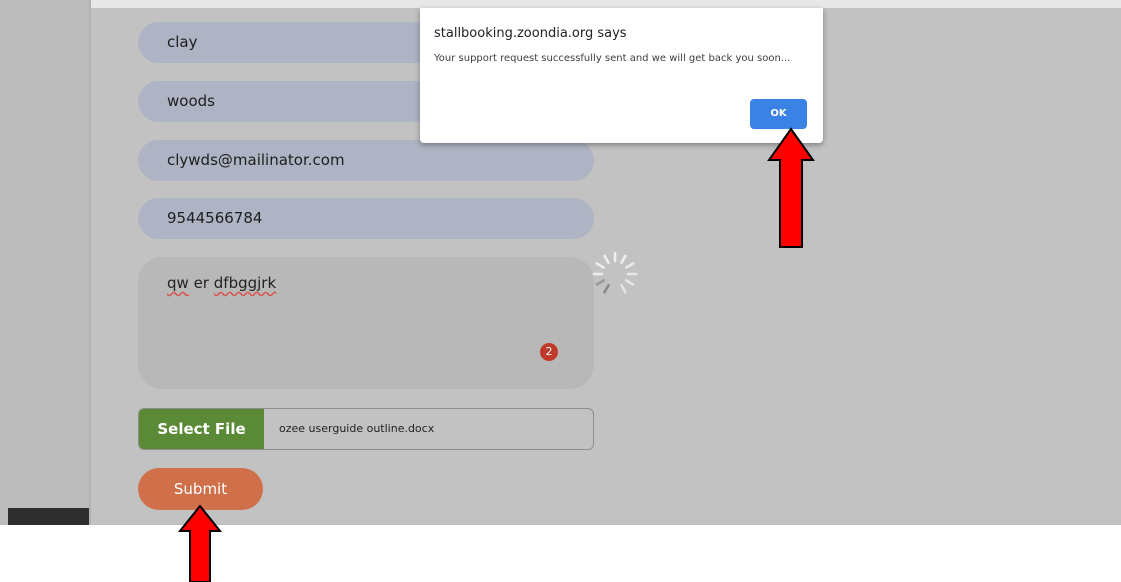 Image resolution: width=1121 pixels, height=582 pixels. Describe the element at coordinates (366, 218) in the screenshot. I see `phone-input: 9544566784` at that location.